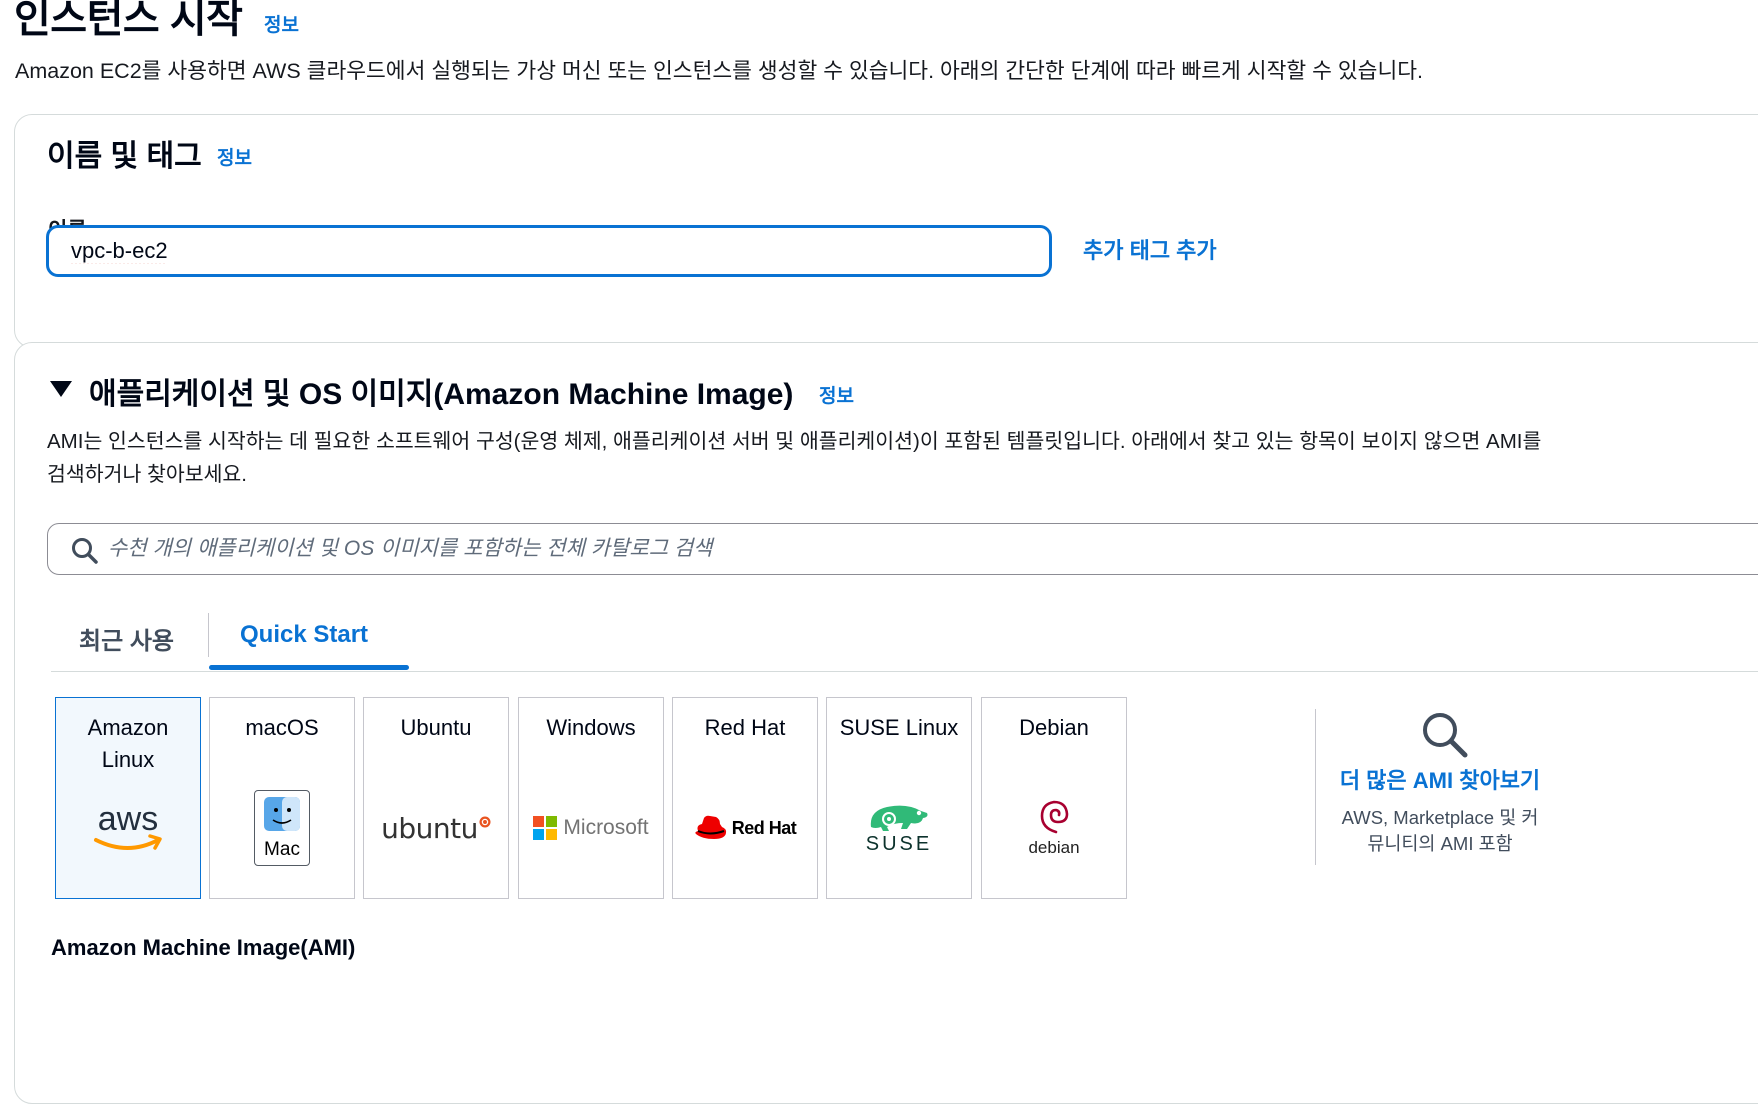 The image size is (1758, 1104). What do you see at coordinates (208, 635) in the screenshot?
I see `tab-separator` at bounding box center [208, 635].